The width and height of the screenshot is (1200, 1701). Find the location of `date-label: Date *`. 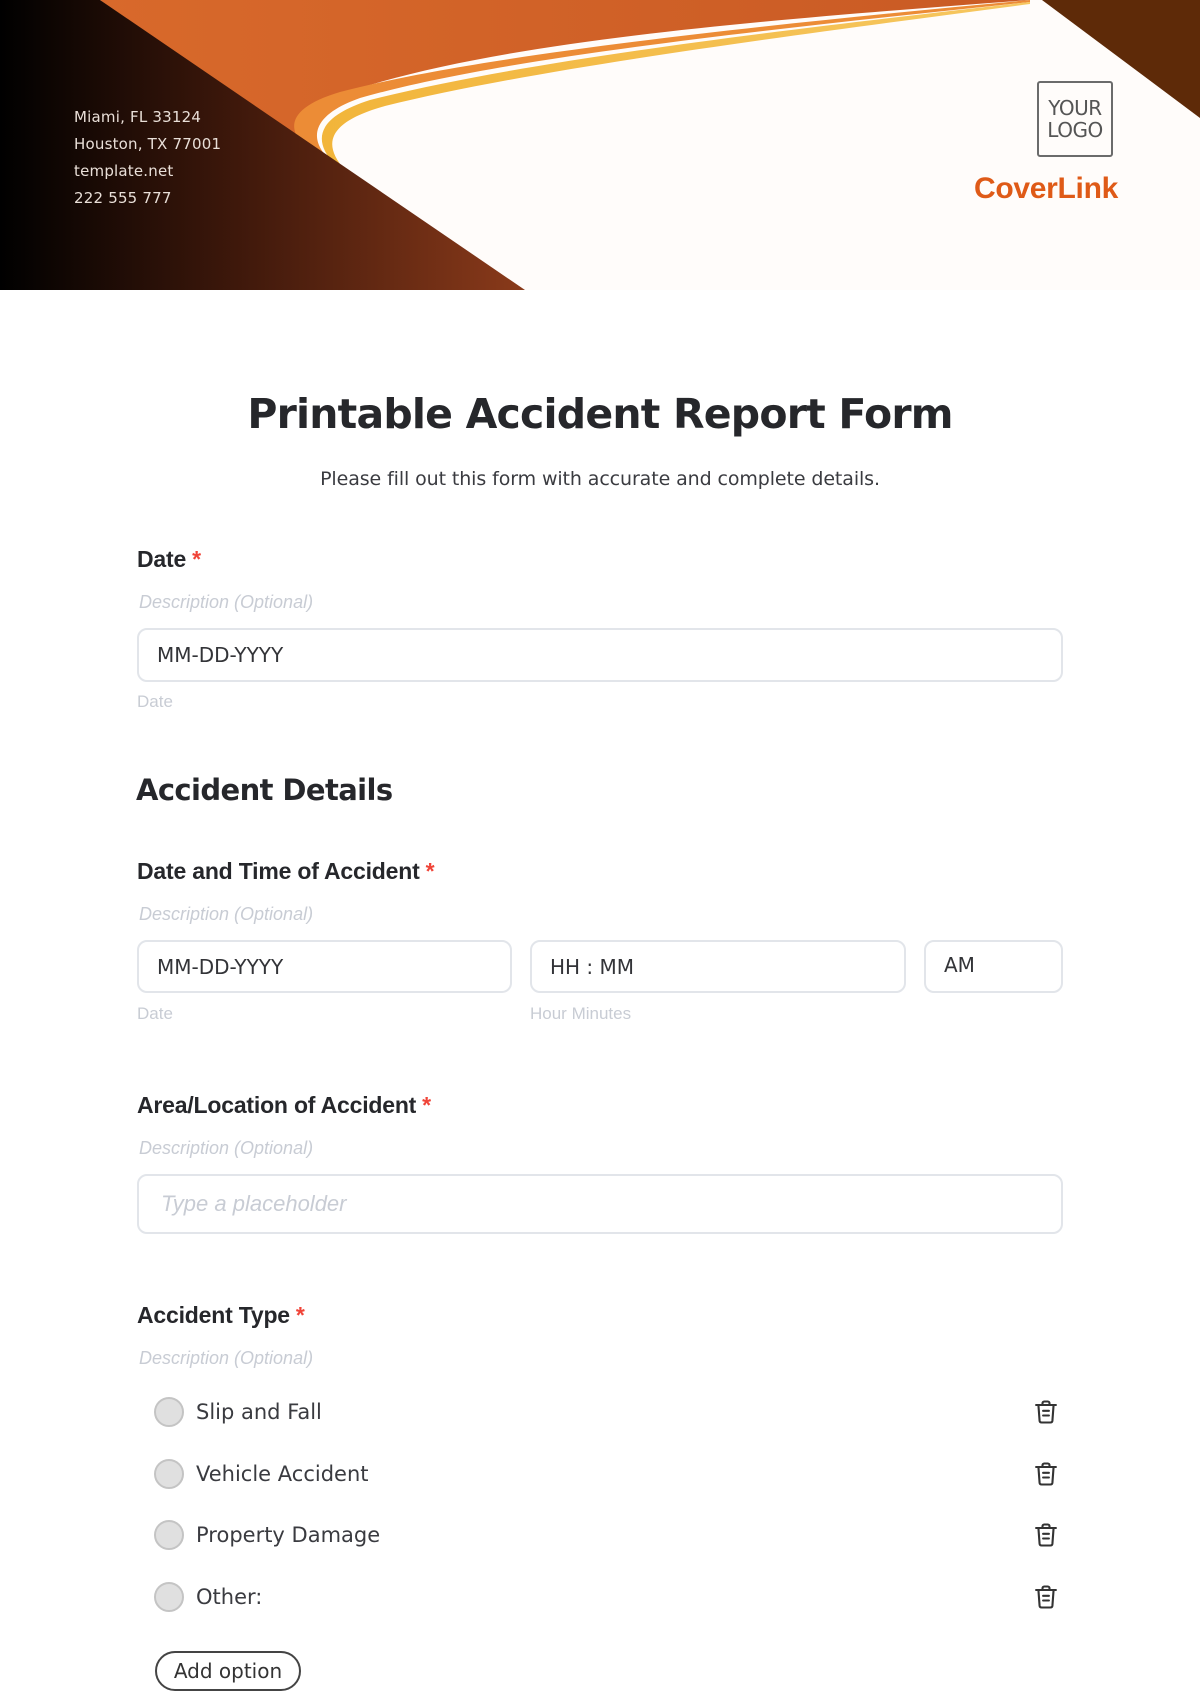

date-label: Date * is located at coordinates (169, 559).